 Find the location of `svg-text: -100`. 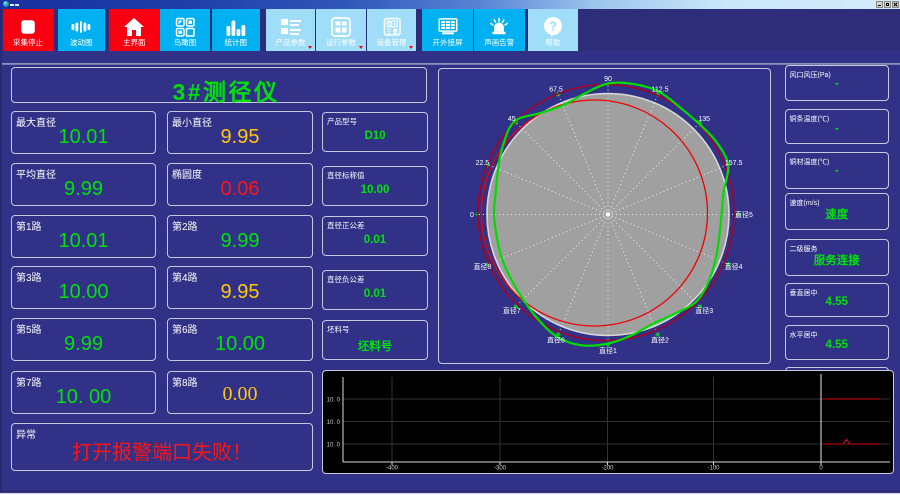

svg-text: -100 is located at coordinates (713, 469).